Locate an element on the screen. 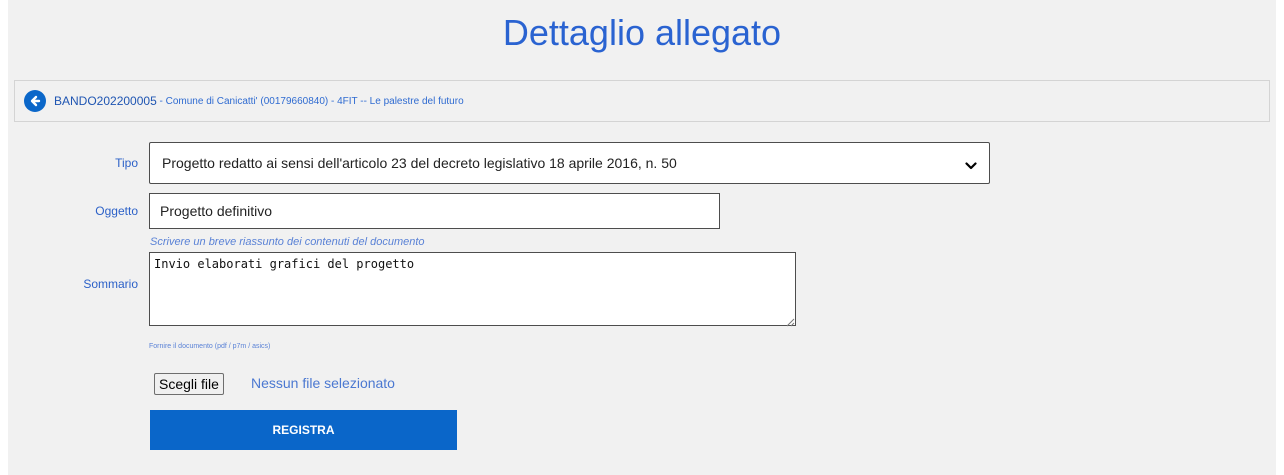 The image size is (1284, 475). sommario-label: Sommario is located at coordinates (110, 284).